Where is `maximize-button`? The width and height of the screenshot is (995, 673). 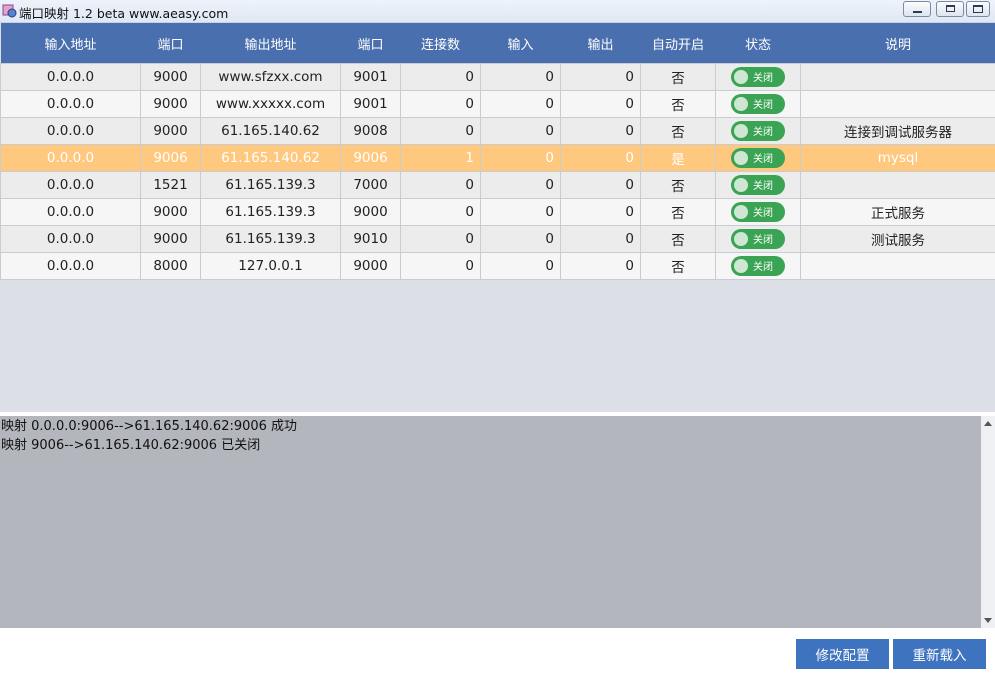 maximize-button is located at coordinates (950, 9).